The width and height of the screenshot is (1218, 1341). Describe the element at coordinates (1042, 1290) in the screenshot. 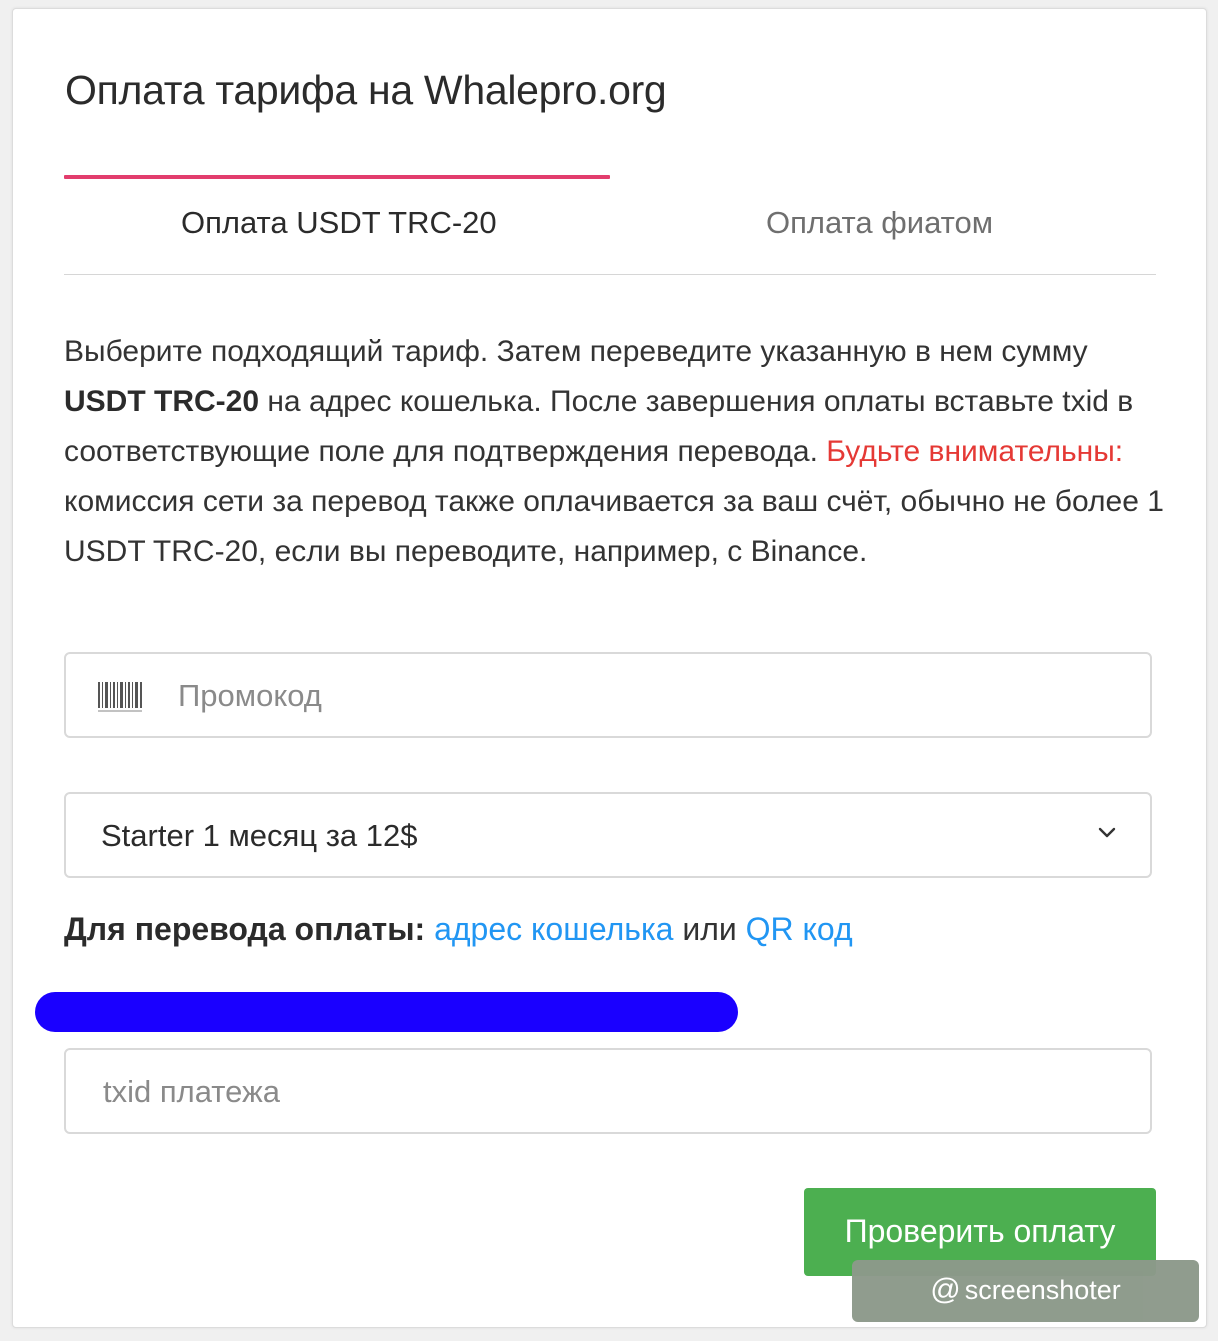

I see `watermark-text: screenshoter` at that location.